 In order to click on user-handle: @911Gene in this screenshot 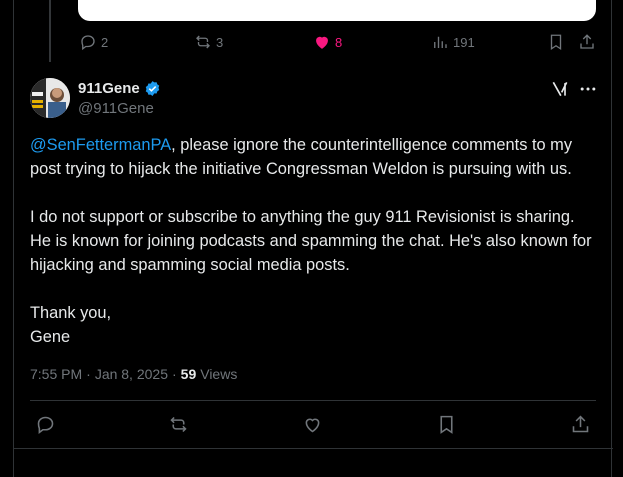, I will do `click(116, 108)`.